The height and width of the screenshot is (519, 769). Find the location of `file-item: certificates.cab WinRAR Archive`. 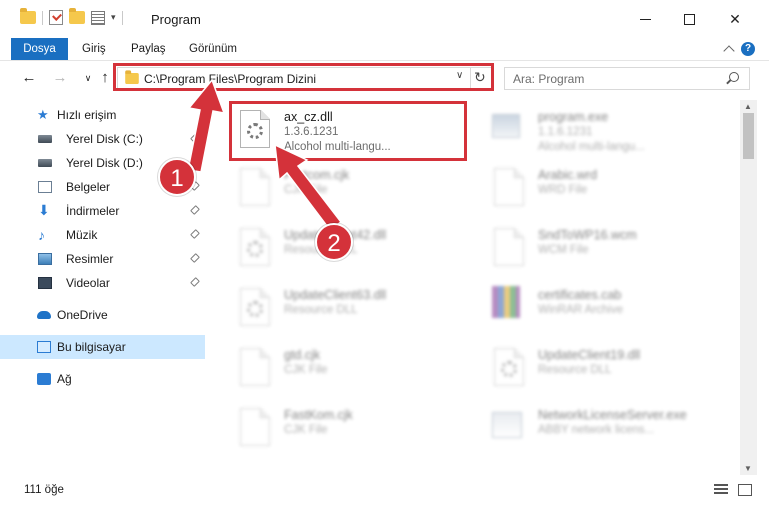

file-item: certificates.cab WinRAR Archive is located at coordinates (606, 308).